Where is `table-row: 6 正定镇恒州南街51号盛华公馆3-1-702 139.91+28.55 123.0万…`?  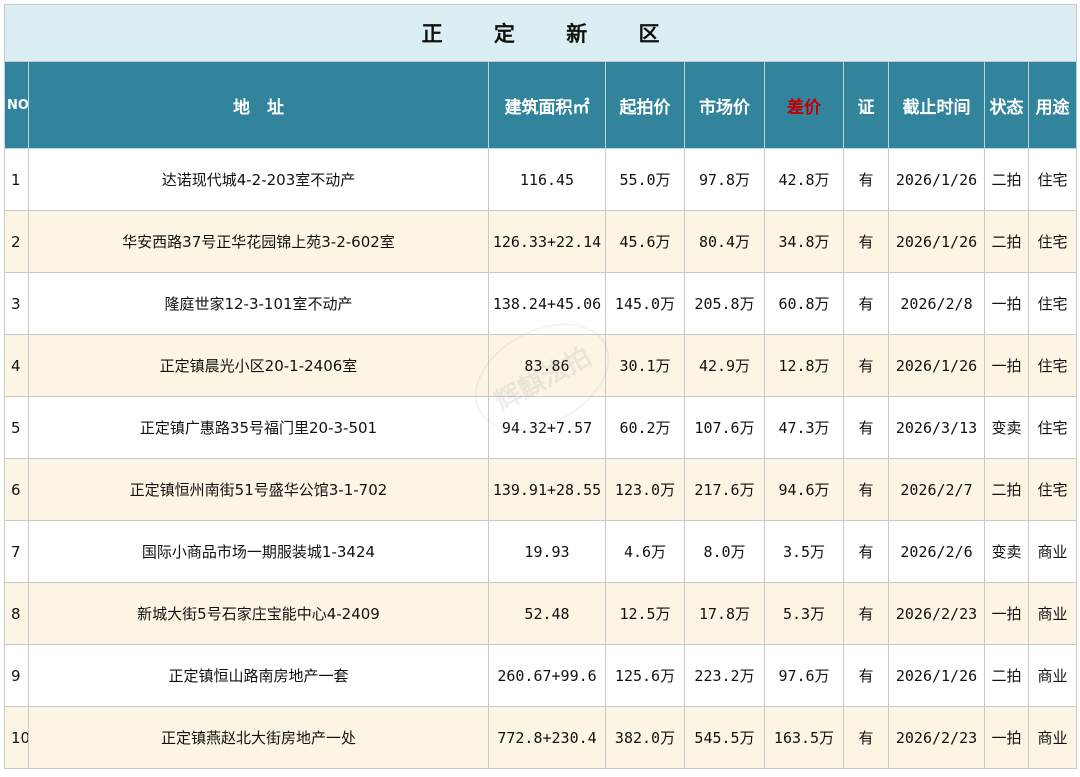 table-row: 6 正定镇恒州南街51号盛华公馆3-1-702 139.91+28.55 123.0万… is located at coordinates (541, 489).